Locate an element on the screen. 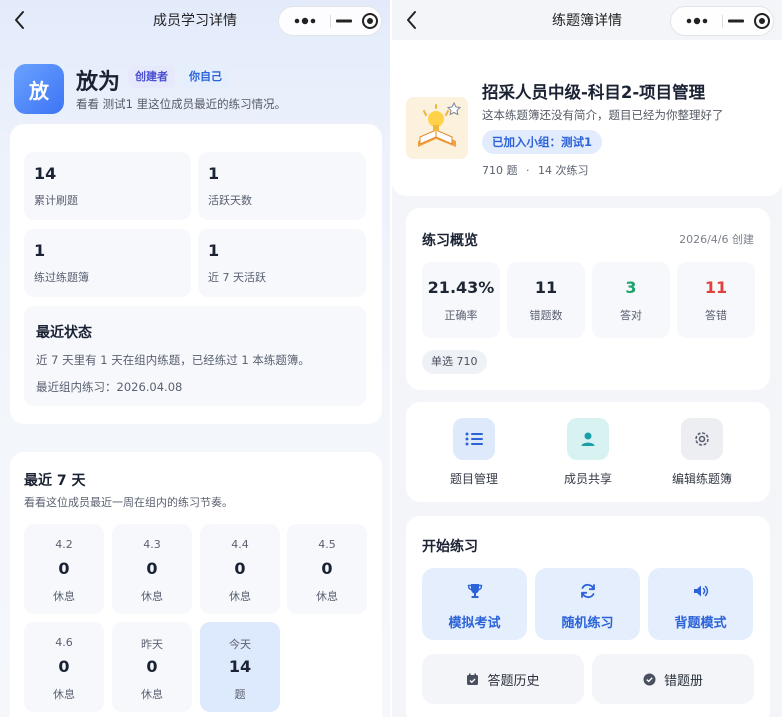  memorize-mode-button: 背题模式 is located at coordinates (700, 604).